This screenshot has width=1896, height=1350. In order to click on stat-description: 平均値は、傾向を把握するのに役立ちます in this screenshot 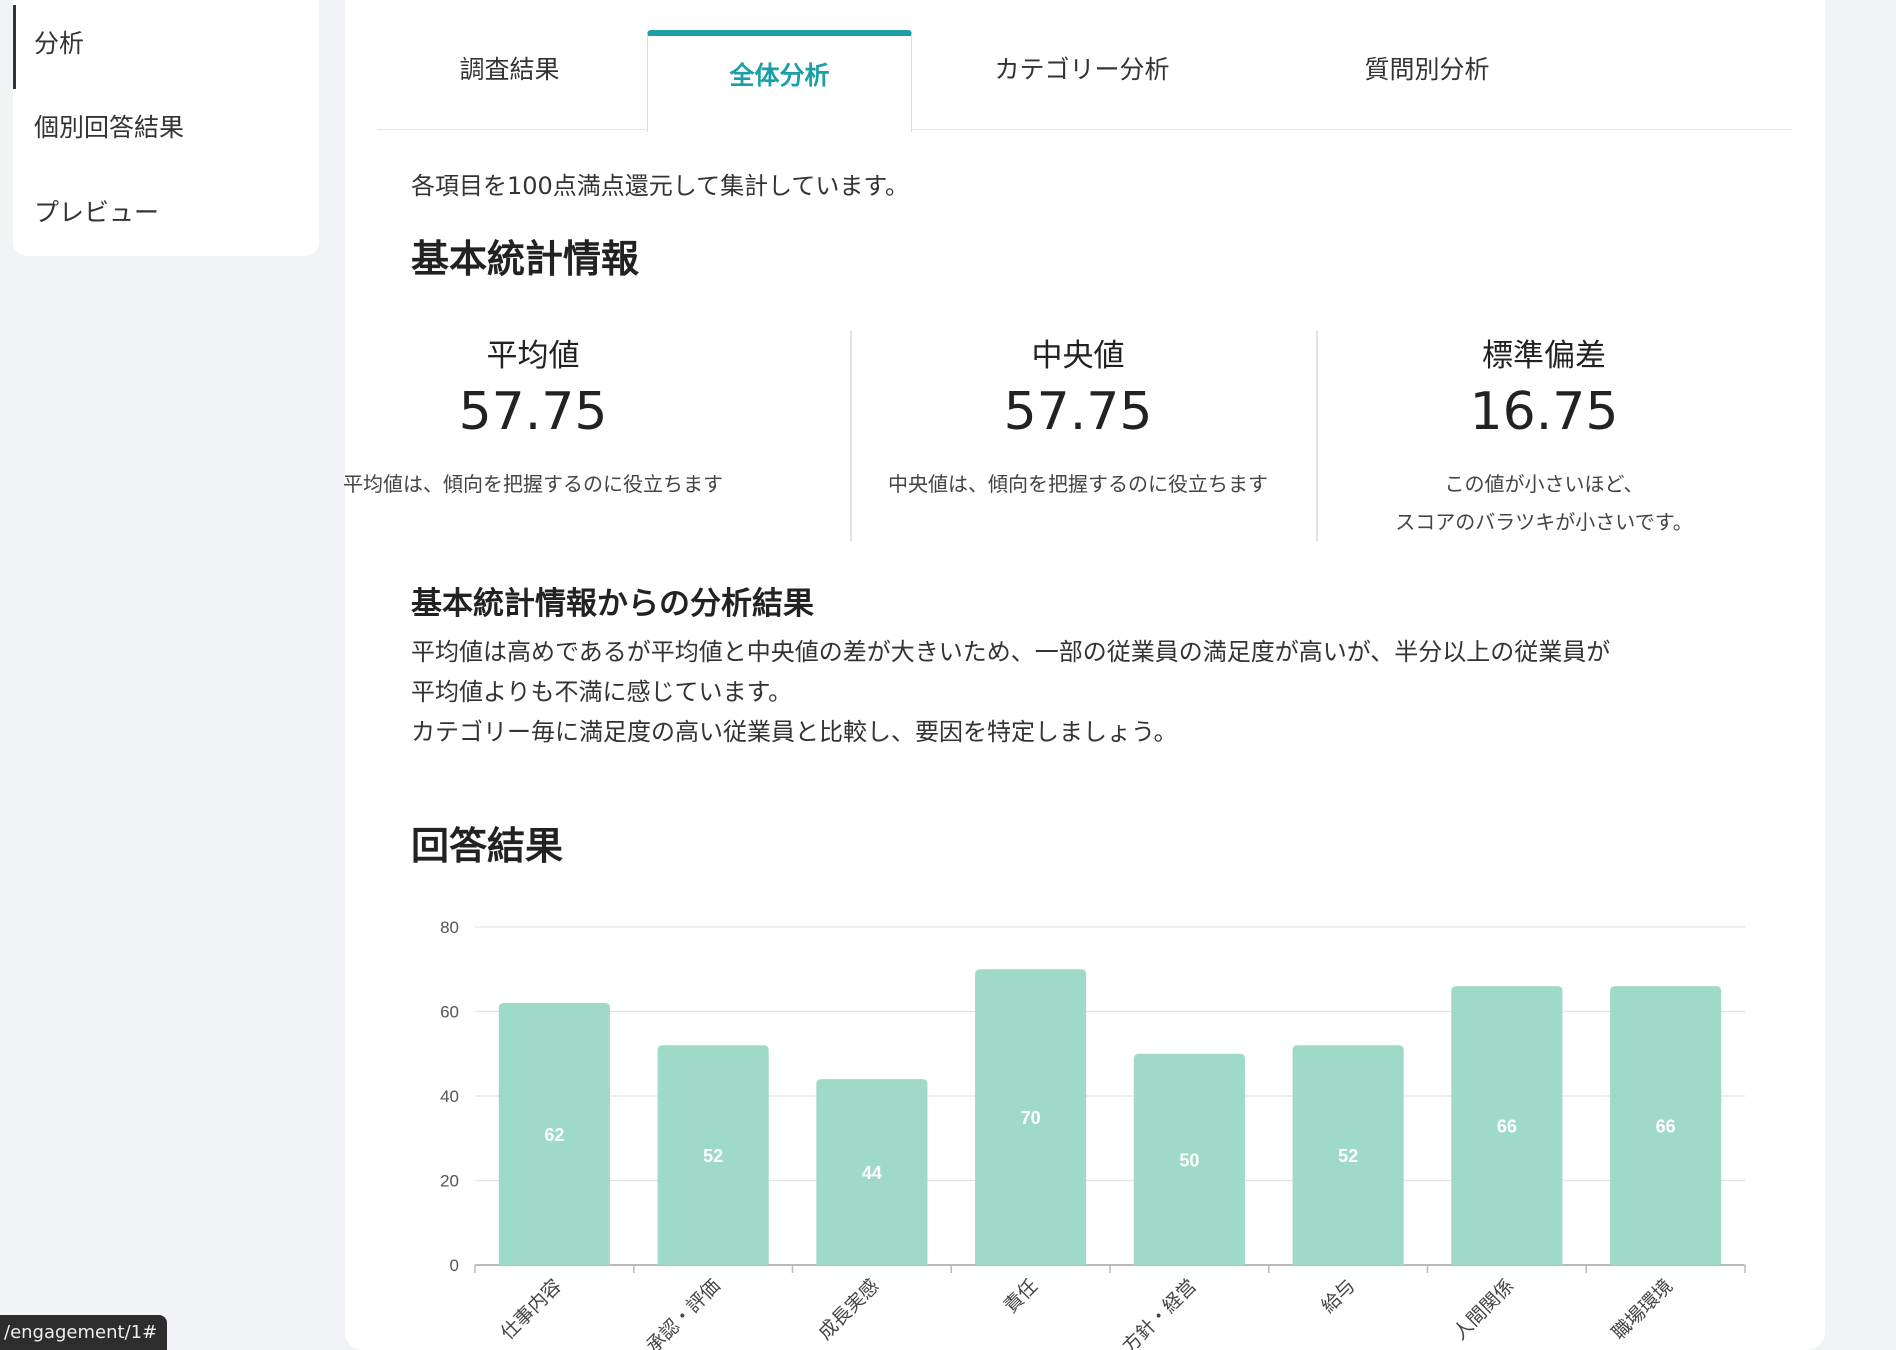, I will do `click(533, 484)`.